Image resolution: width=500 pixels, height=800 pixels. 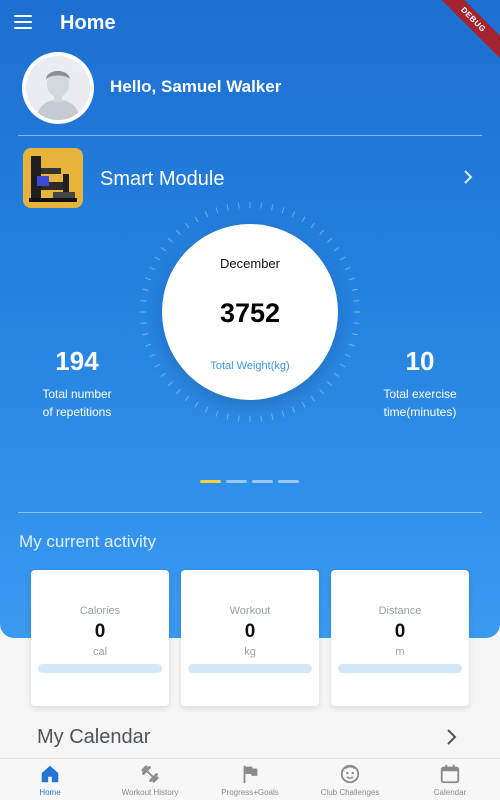 I want to click on exercise-time-stat: 10 Total exercise time(minutes), so click(x=420, y=383).